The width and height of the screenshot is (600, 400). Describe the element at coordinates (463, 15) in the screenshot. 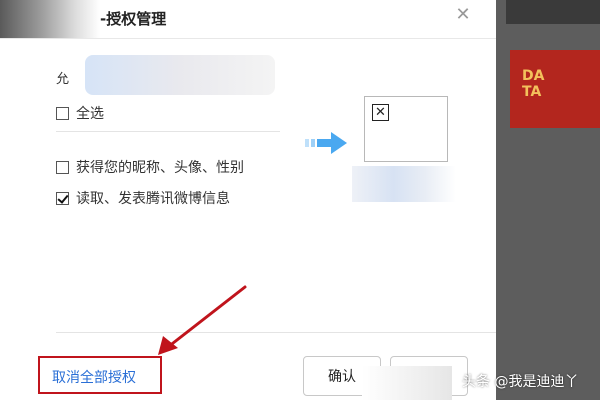

I see `close-icon: ✕` at that location.